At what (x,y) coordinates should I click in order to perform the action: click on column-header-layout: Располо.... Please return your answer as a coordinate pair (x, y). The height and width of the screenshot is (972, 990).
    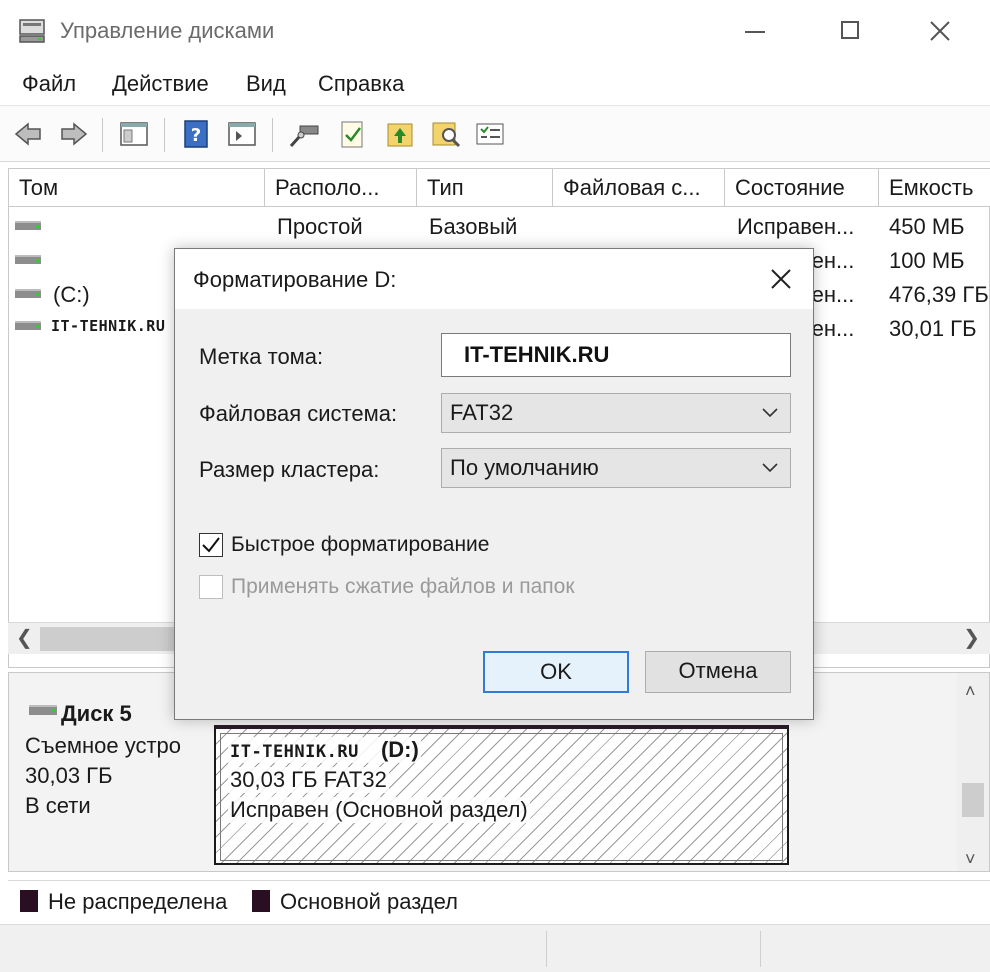
    Looking at the image, I should click on (341, 188).